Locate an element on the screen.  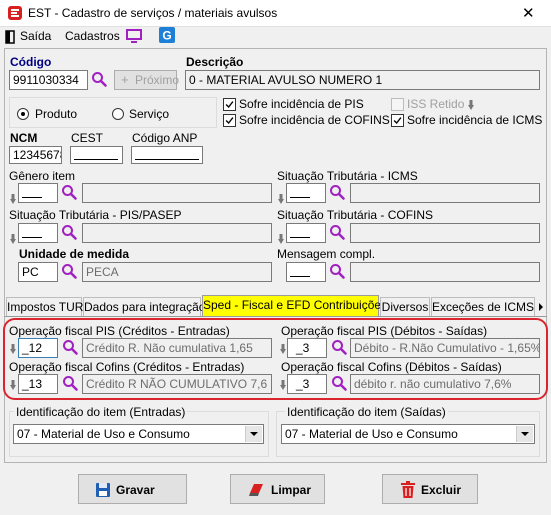
pis-saida-label: Operação fiscal PIS (Débitos - Saídas) is located at coordinates (384, 331).